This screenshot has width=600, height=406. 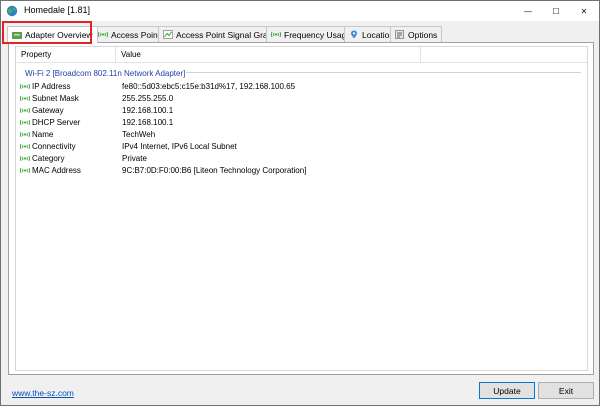 I want to click on table-row: Subnet Mask 255.255.255.0, so click(x=301, y=98).